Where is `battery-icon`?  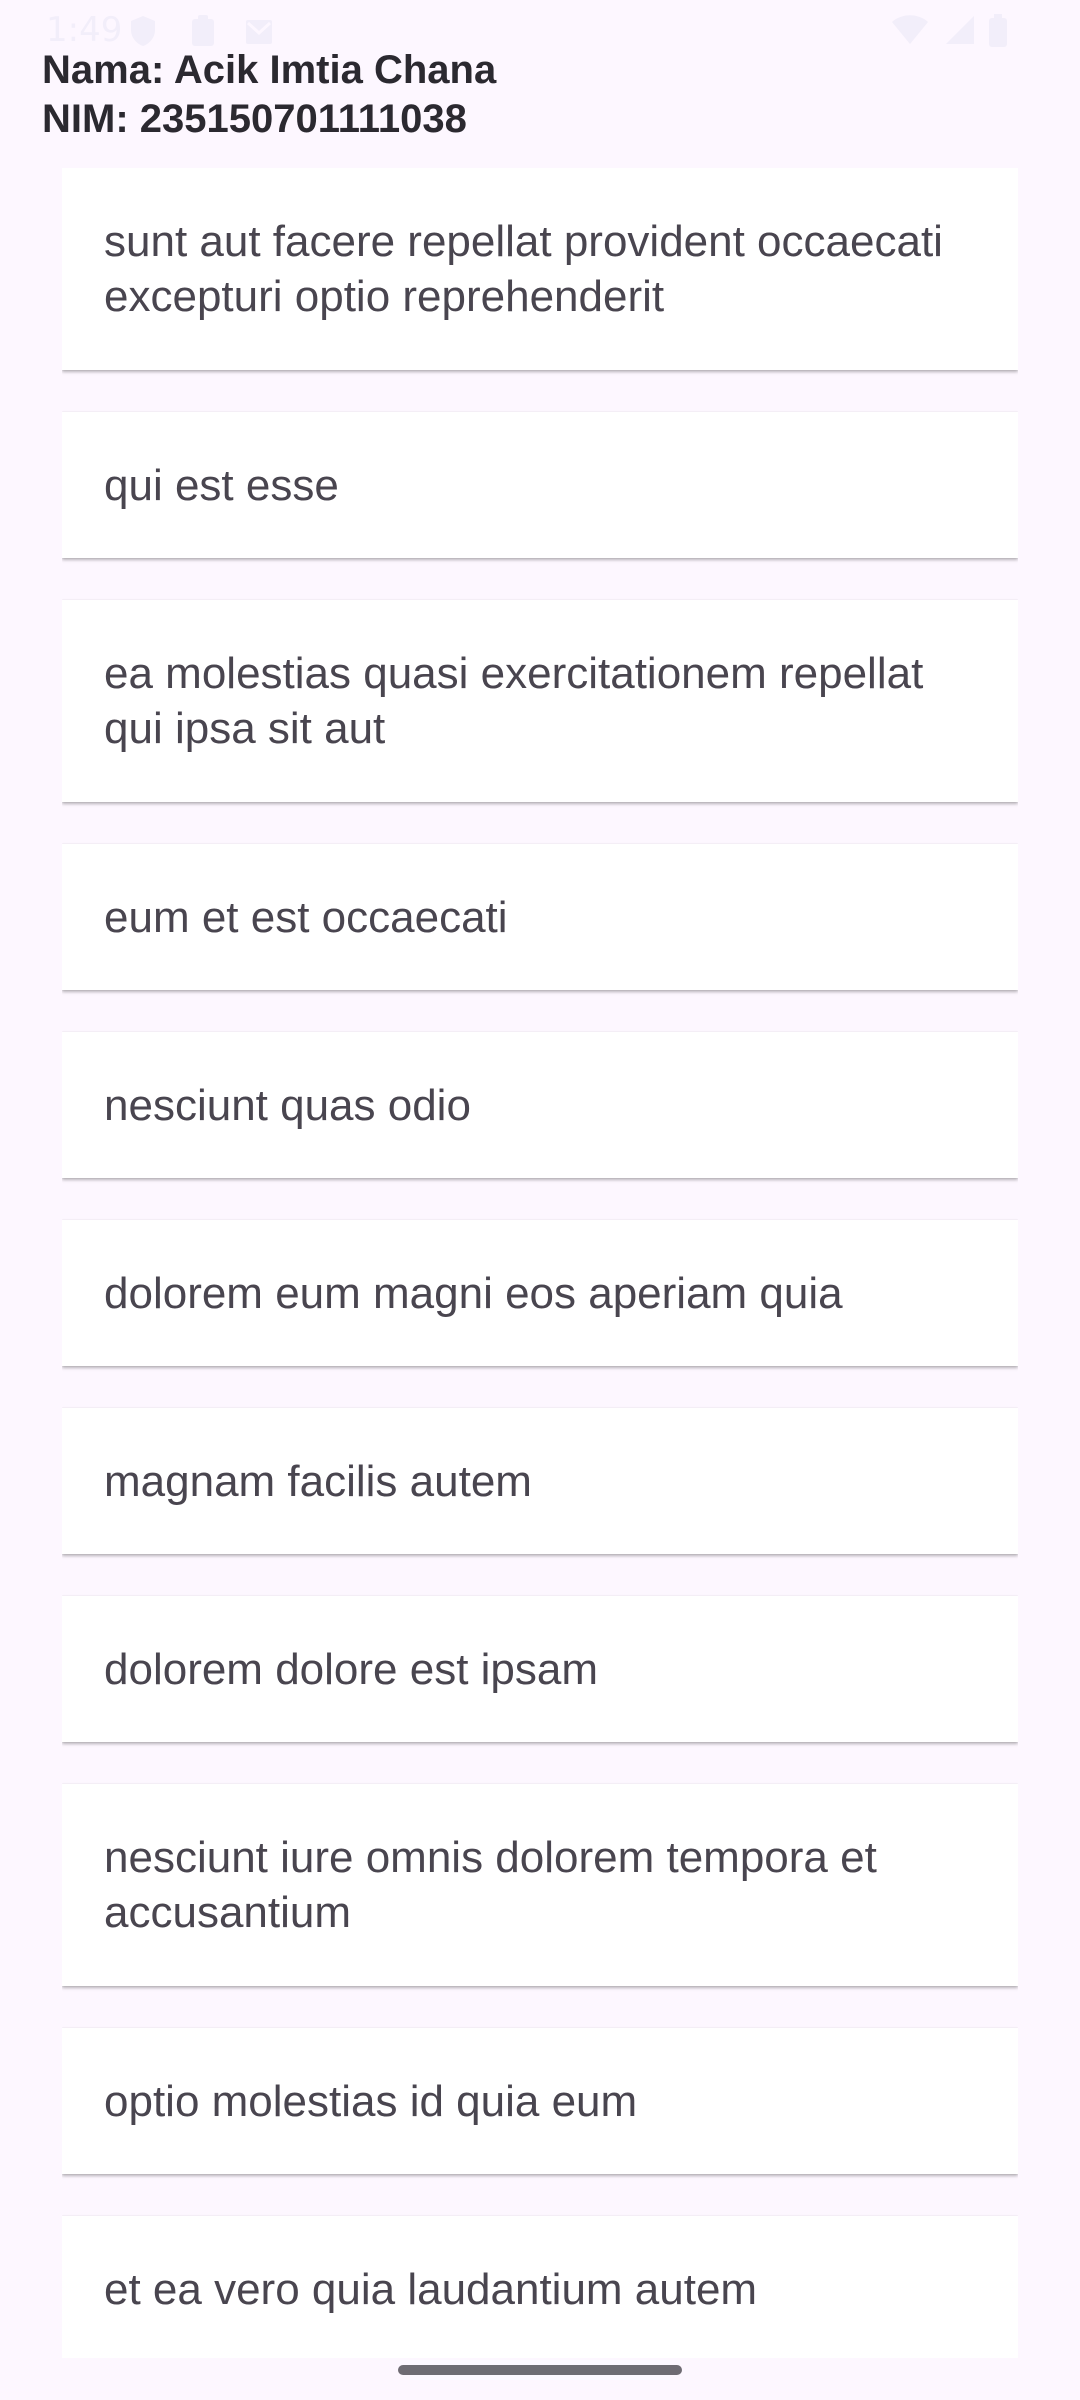 battery-icon is located at coordinates (998, 33).